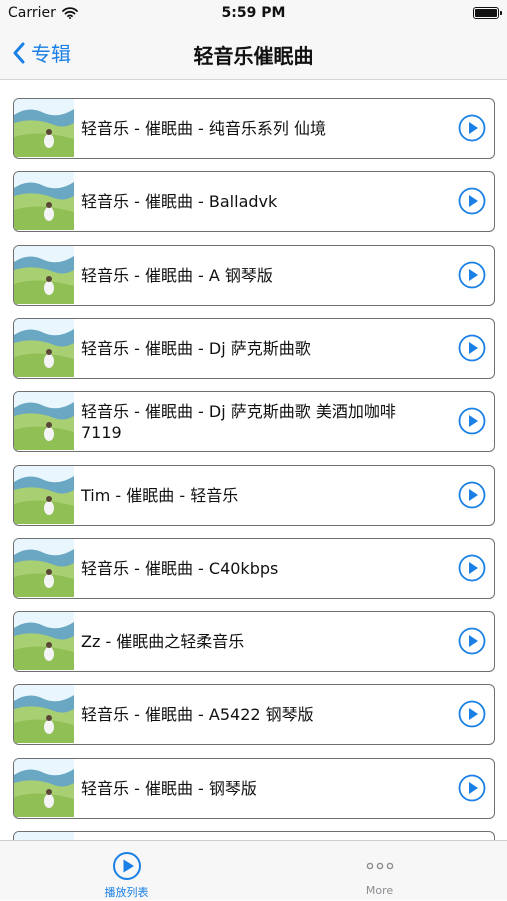 The height and width of the screenshot is (901, 507). Describe the element at coordinates (379, 890) in the screenshot. I see `tab-more-label: More` at that location.